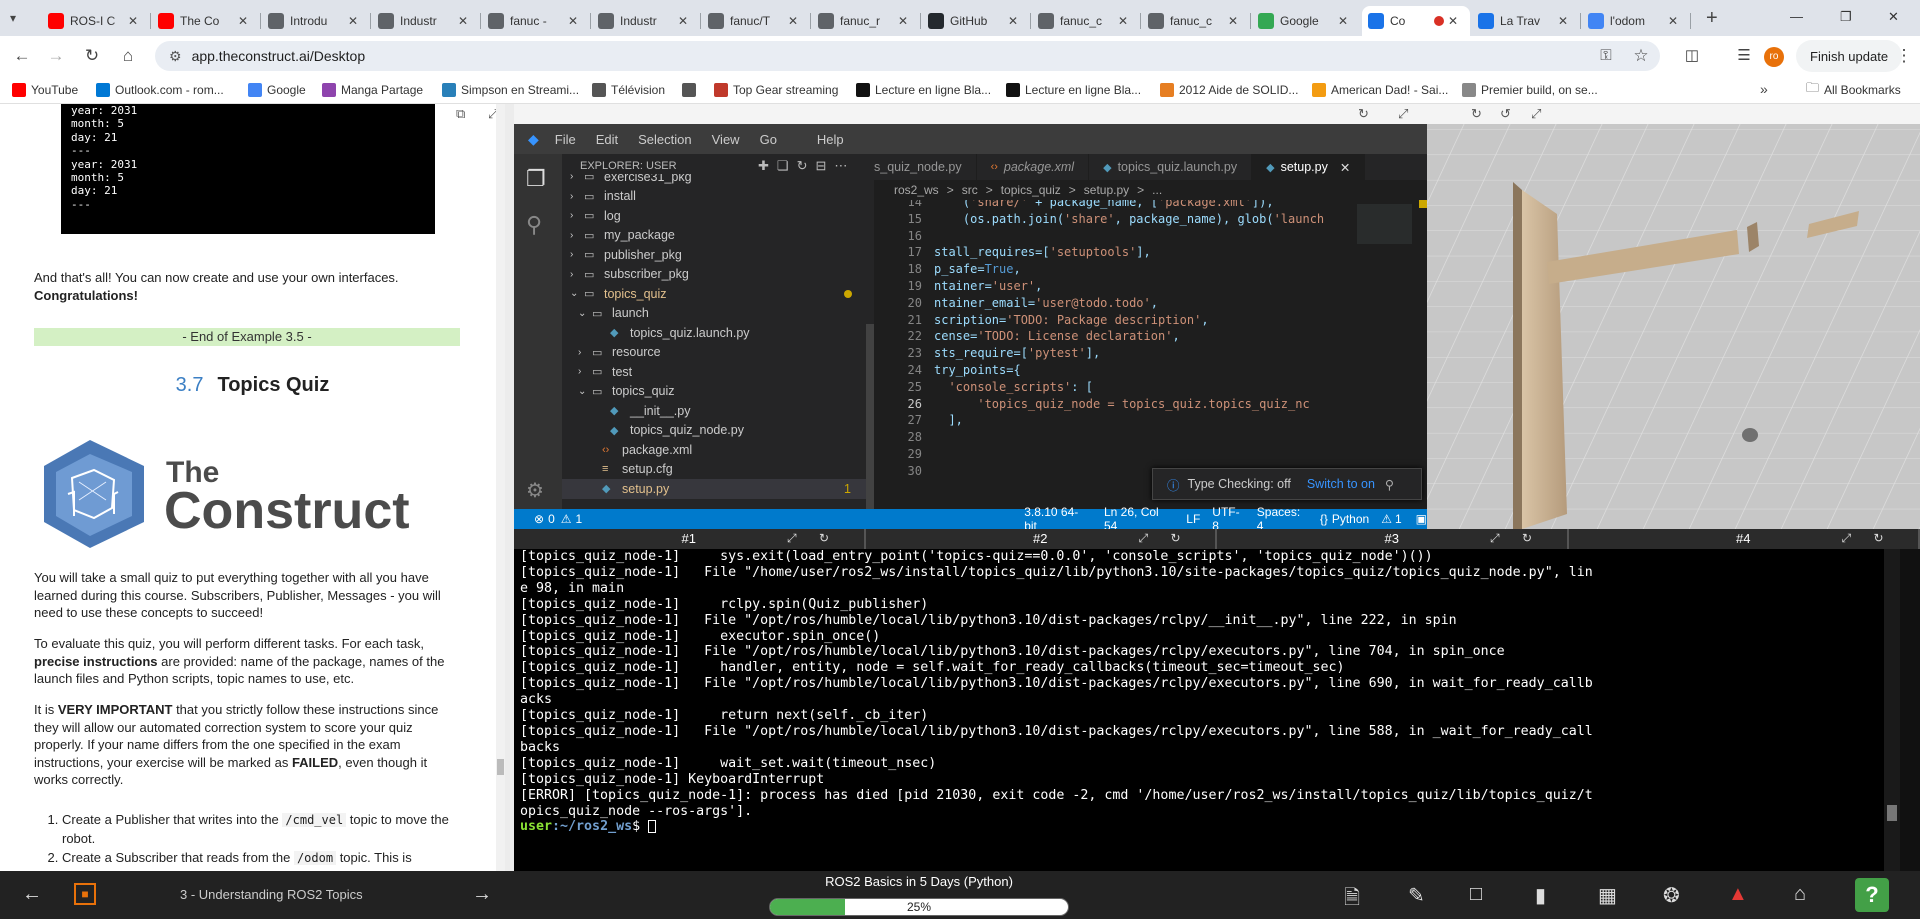 The height and width of the screenshot is (919, 1920). I want to click on terminal-tab: #1 ⤢ ↻, so click(690, 539).